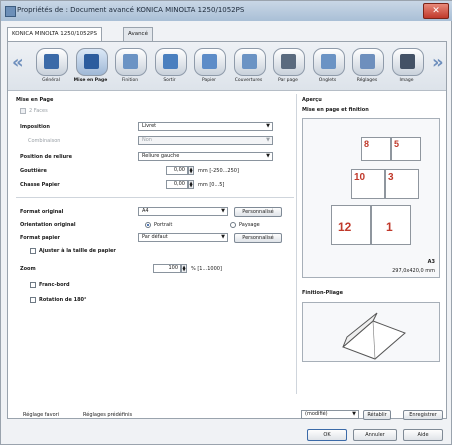 The image size is (452, 445). I want to click on ribbon-label: Onglets, so click(327, 80).